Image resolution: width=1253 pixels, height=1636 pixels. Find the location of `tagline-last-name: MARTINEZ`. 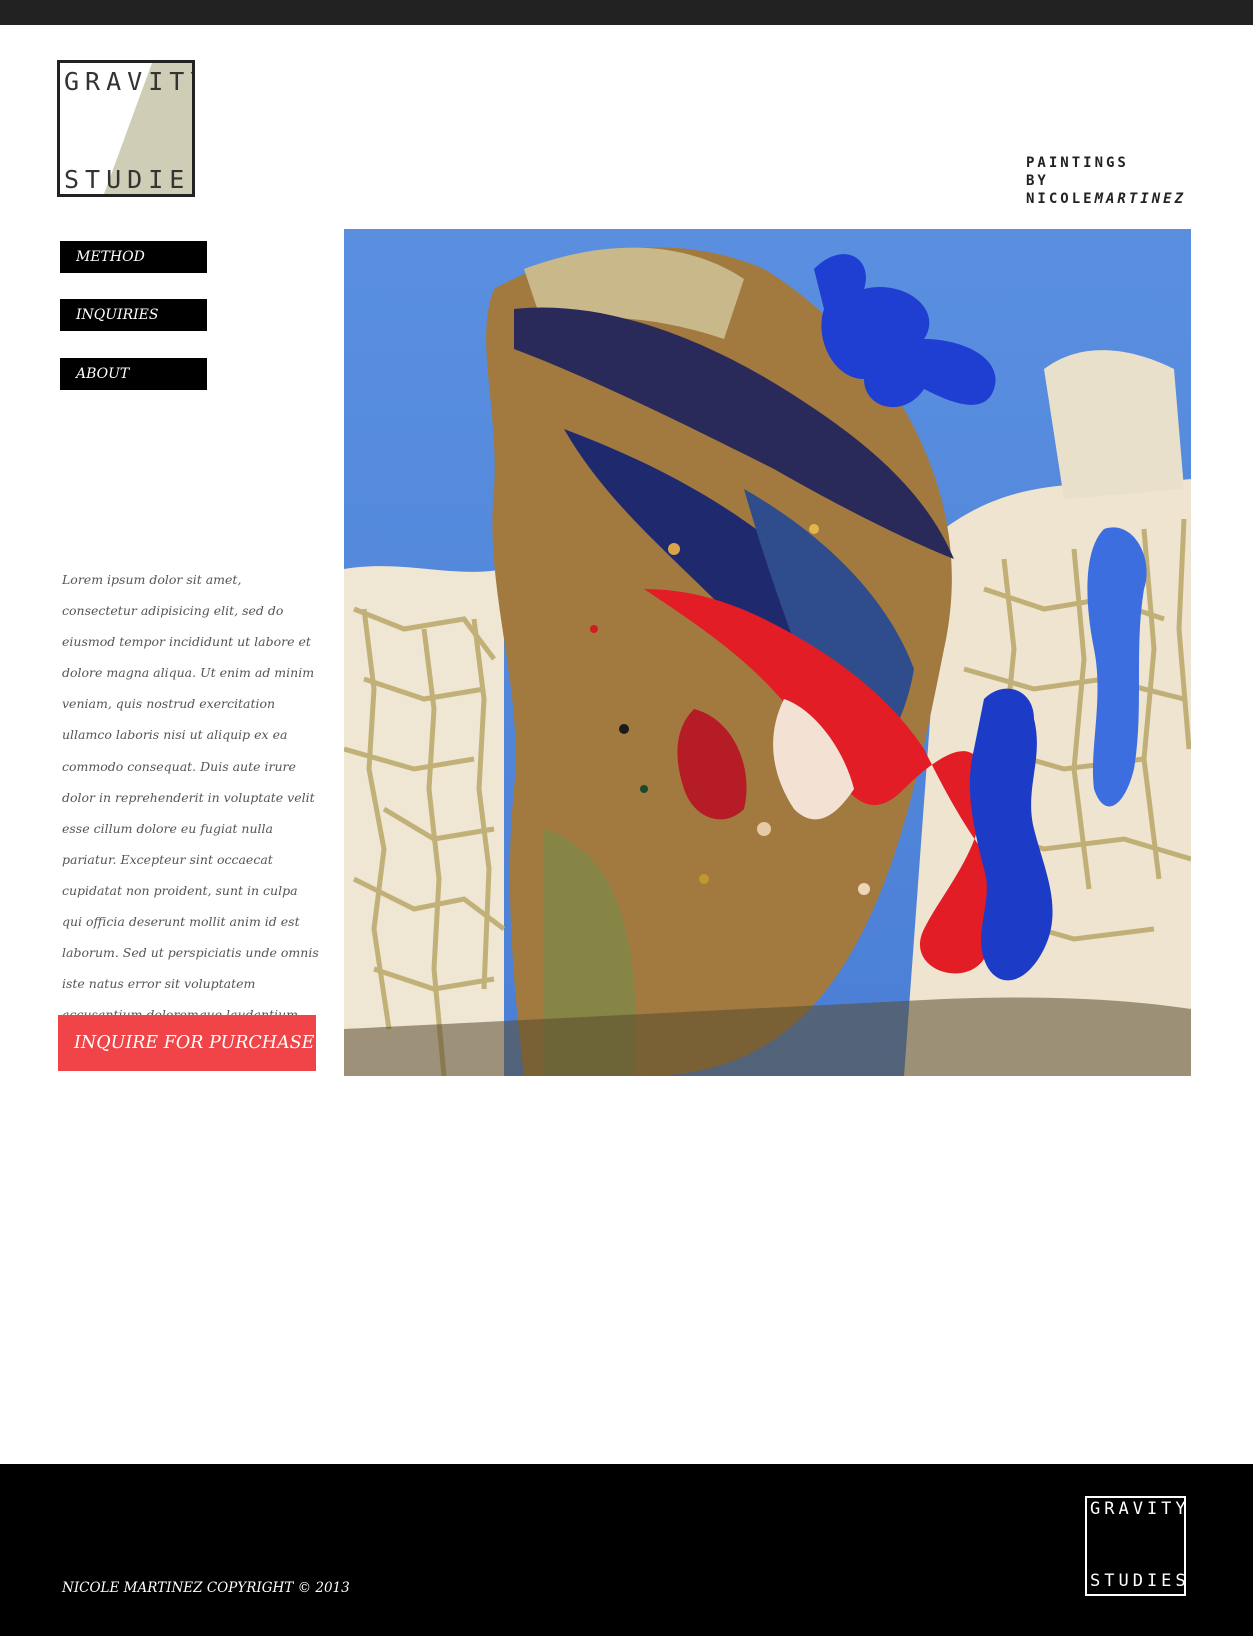

tagline-last-name: MARTINEZ is located at coordinates (1140, 199).